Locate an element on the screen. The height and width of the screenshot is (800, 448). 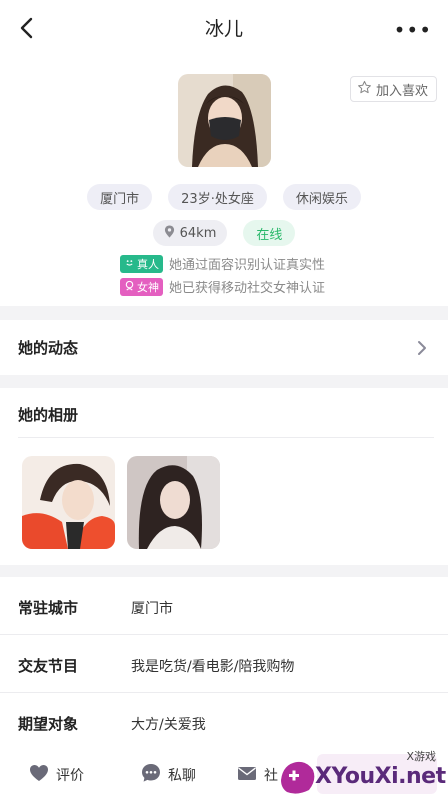
social-label: 社 is located at coordinates (271, 776).